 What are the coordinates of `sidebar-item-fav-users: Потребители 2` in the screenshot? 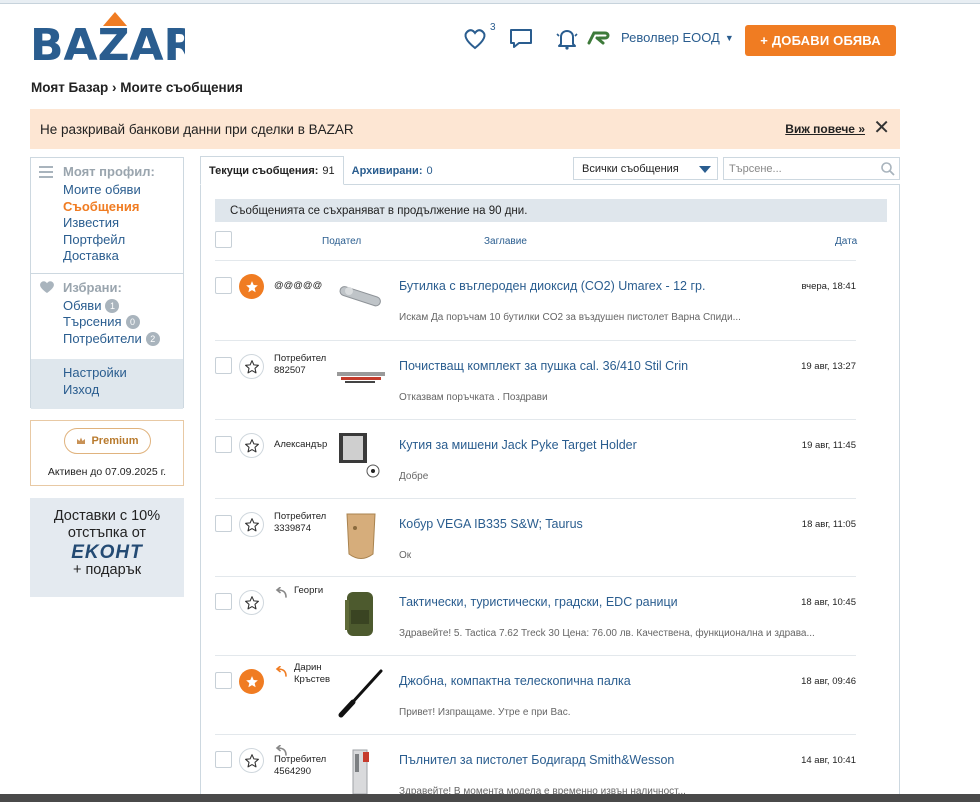 It's located at (107, 339).